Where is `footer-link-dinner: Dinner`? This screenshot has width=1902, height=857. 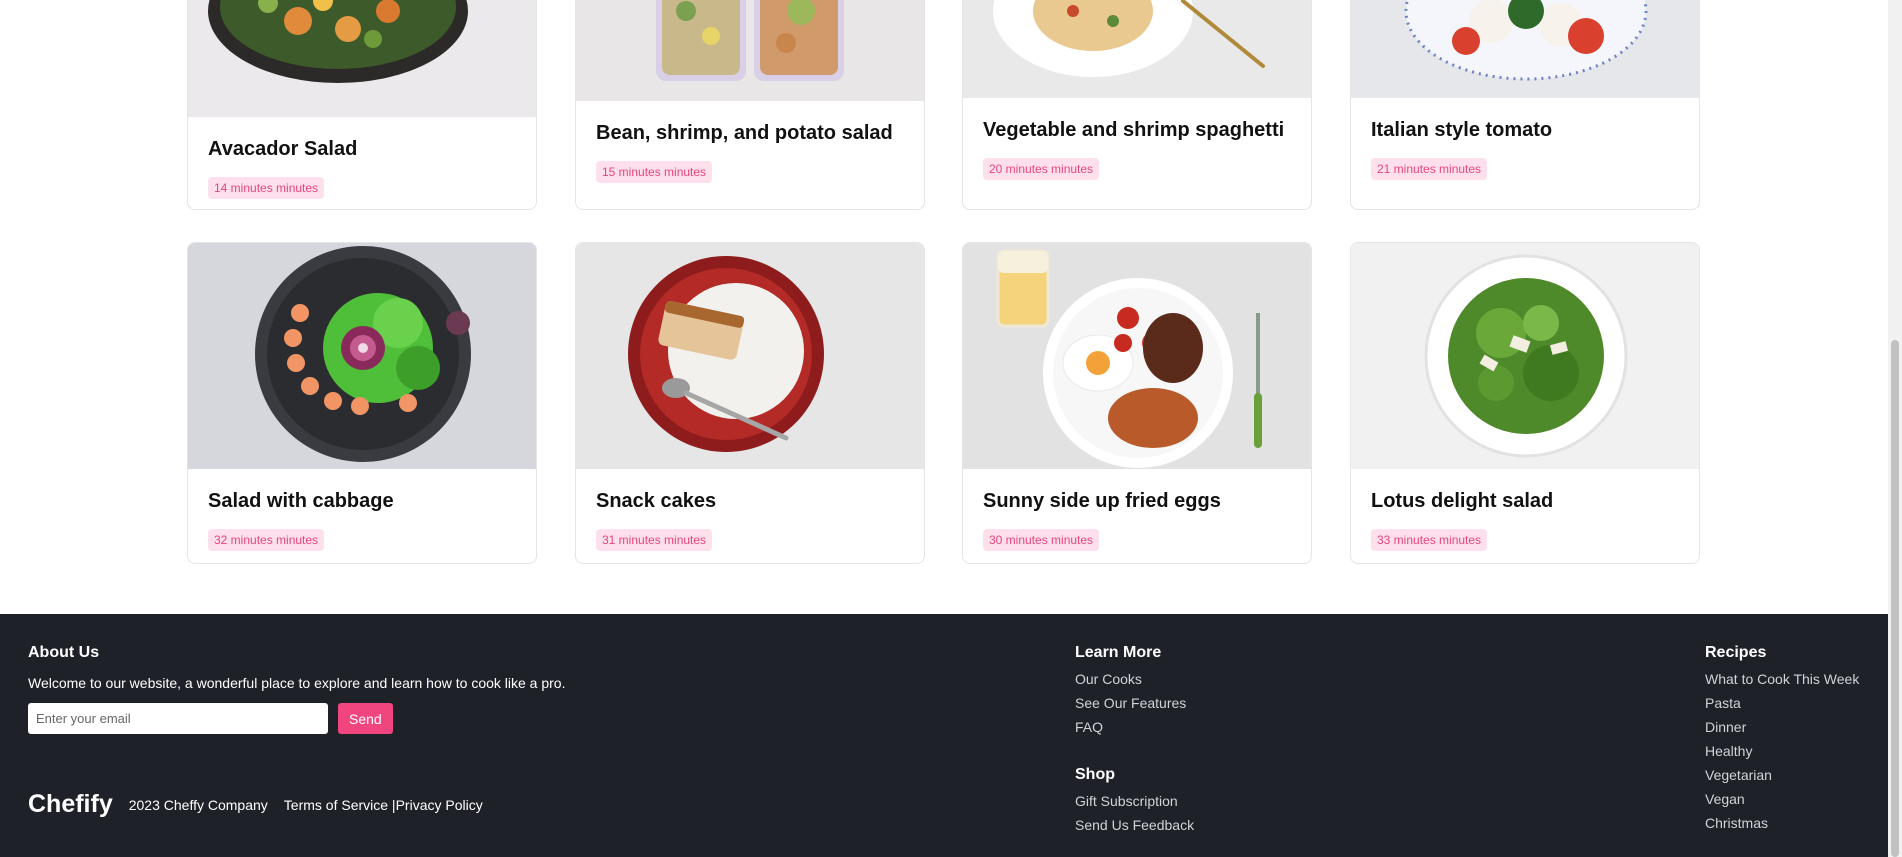
footer-link-dinner: Dinner is located at coordinates (1782, 727).